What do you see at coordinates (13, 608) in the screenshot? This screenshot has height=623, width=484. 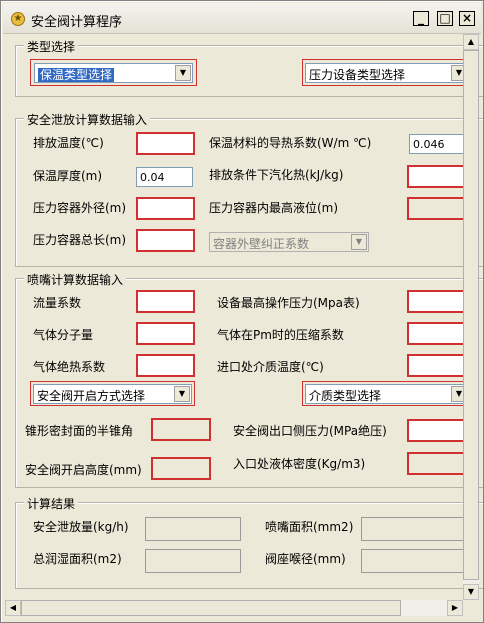 I see `scroll-left-icon: ◀` at bounding box center [13, 608].